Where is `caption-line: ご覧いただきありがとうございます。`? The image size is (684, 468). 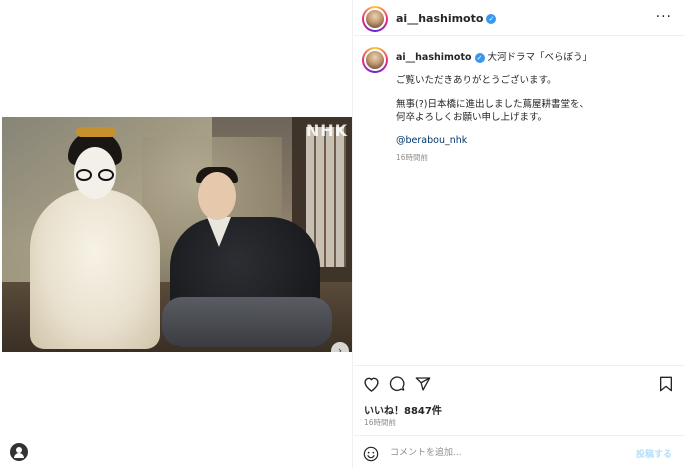 caption-line: ご覧いただきありがとうございます。 is located at coordinates (476, 80).